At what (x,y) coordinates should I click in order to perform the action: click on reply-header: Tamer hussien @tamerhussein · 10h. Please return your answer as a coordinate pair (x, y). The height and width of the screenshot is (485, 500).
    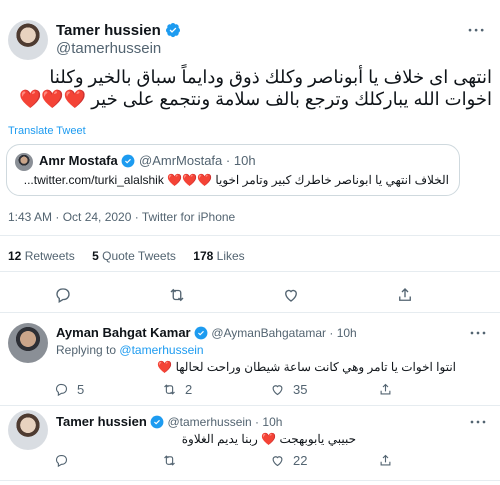
    Looking at the image, I should click on (169, 423).